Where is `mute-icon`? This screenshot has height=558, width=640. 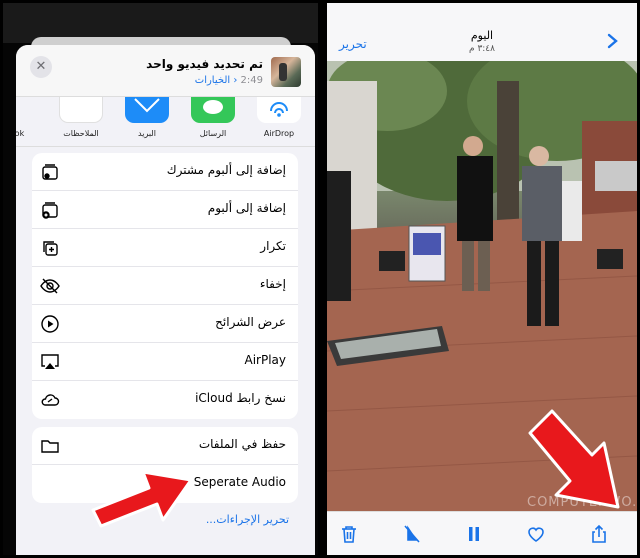 mute-icon is located at coordinates (412, 534).